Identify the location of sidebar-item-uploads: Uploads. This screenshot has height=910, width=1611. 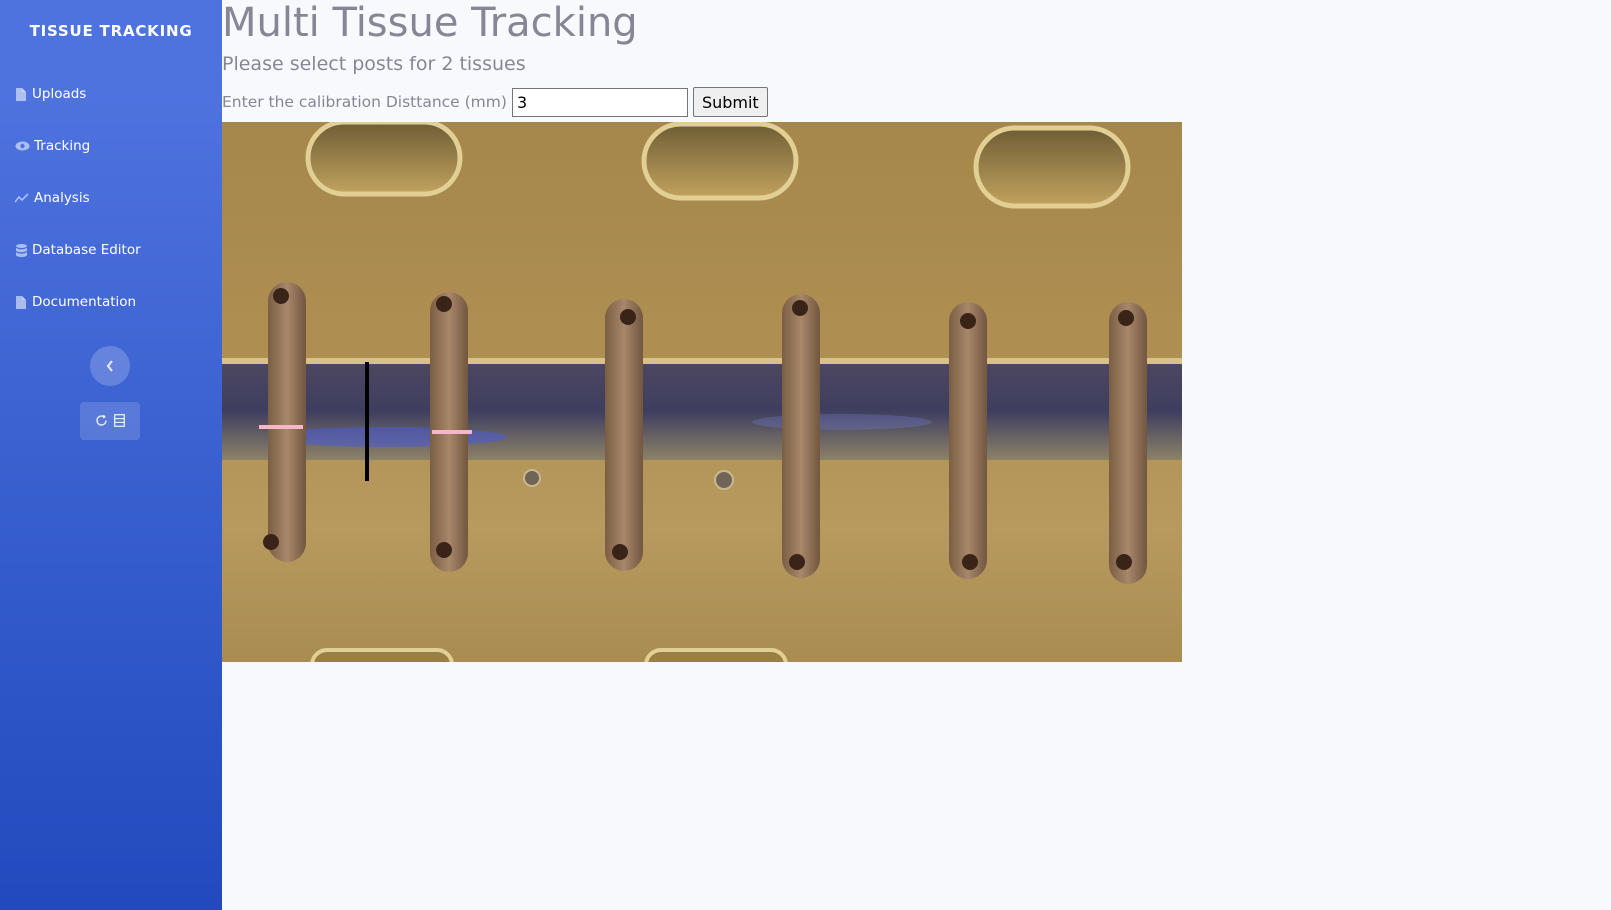
(50, 94).